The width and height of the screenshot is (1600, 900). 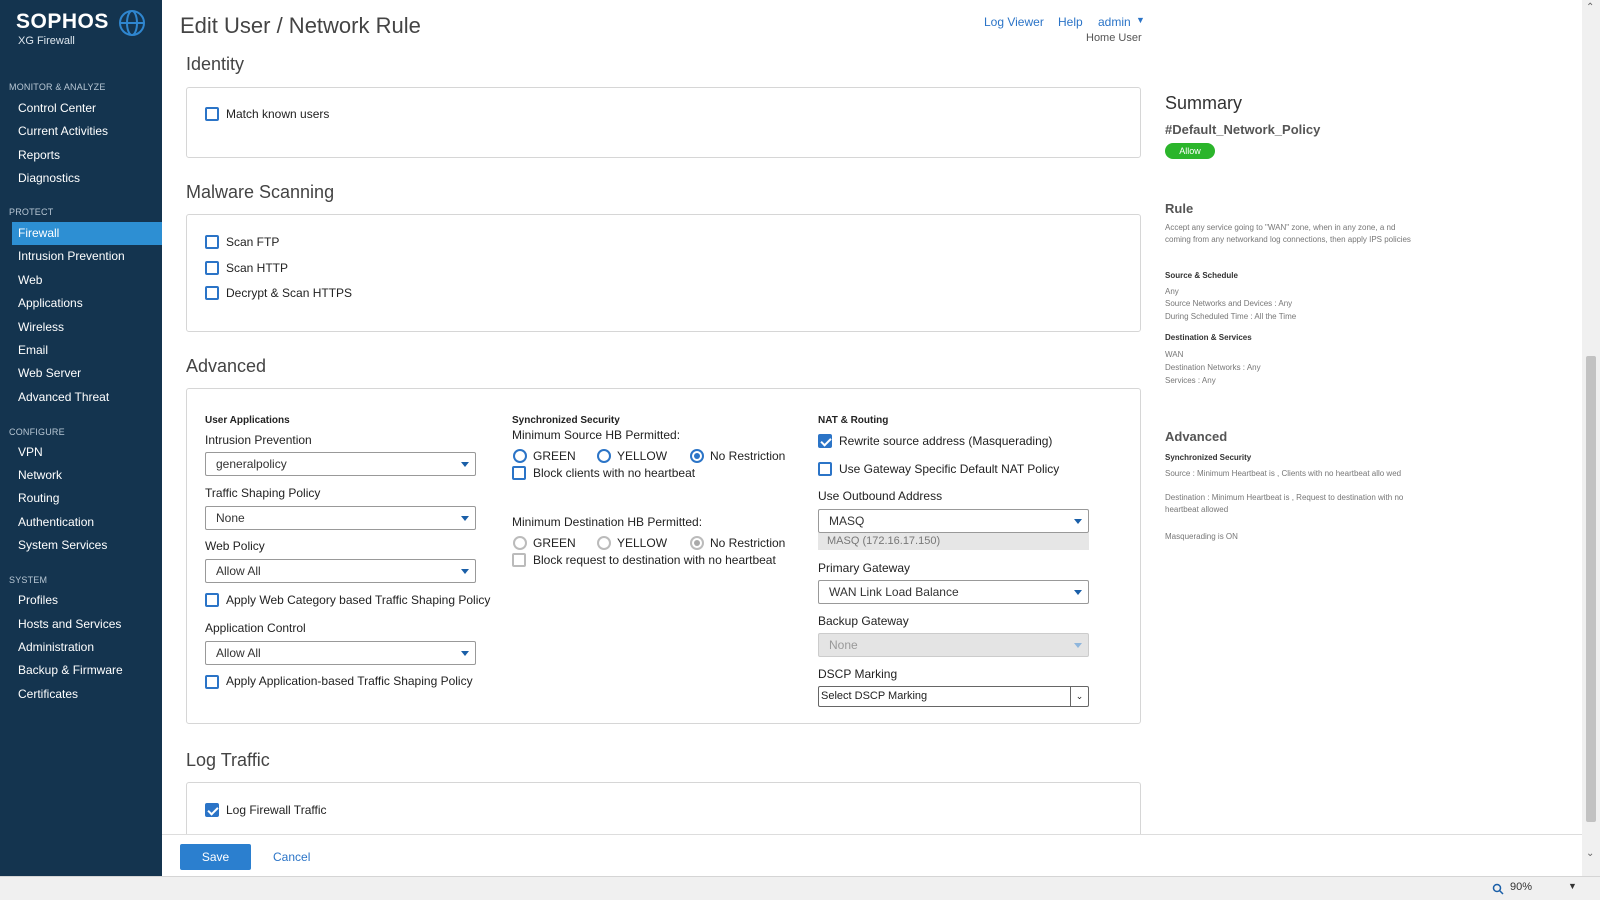 What do you see at coordinates (340, 571) in the screenshot?
I see `web-policy-select: Allow All` at bounding box center [340, 571].